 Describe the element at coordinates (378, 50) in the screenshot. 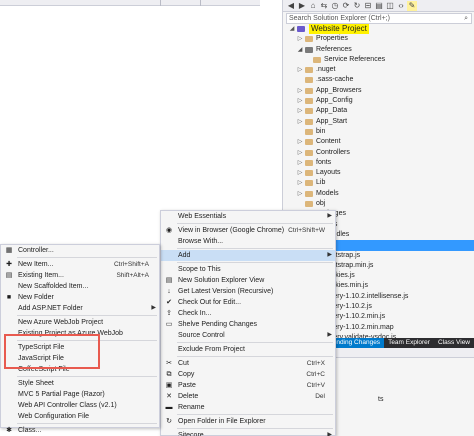

I see `tree-node-references: ◢ References` at that location.